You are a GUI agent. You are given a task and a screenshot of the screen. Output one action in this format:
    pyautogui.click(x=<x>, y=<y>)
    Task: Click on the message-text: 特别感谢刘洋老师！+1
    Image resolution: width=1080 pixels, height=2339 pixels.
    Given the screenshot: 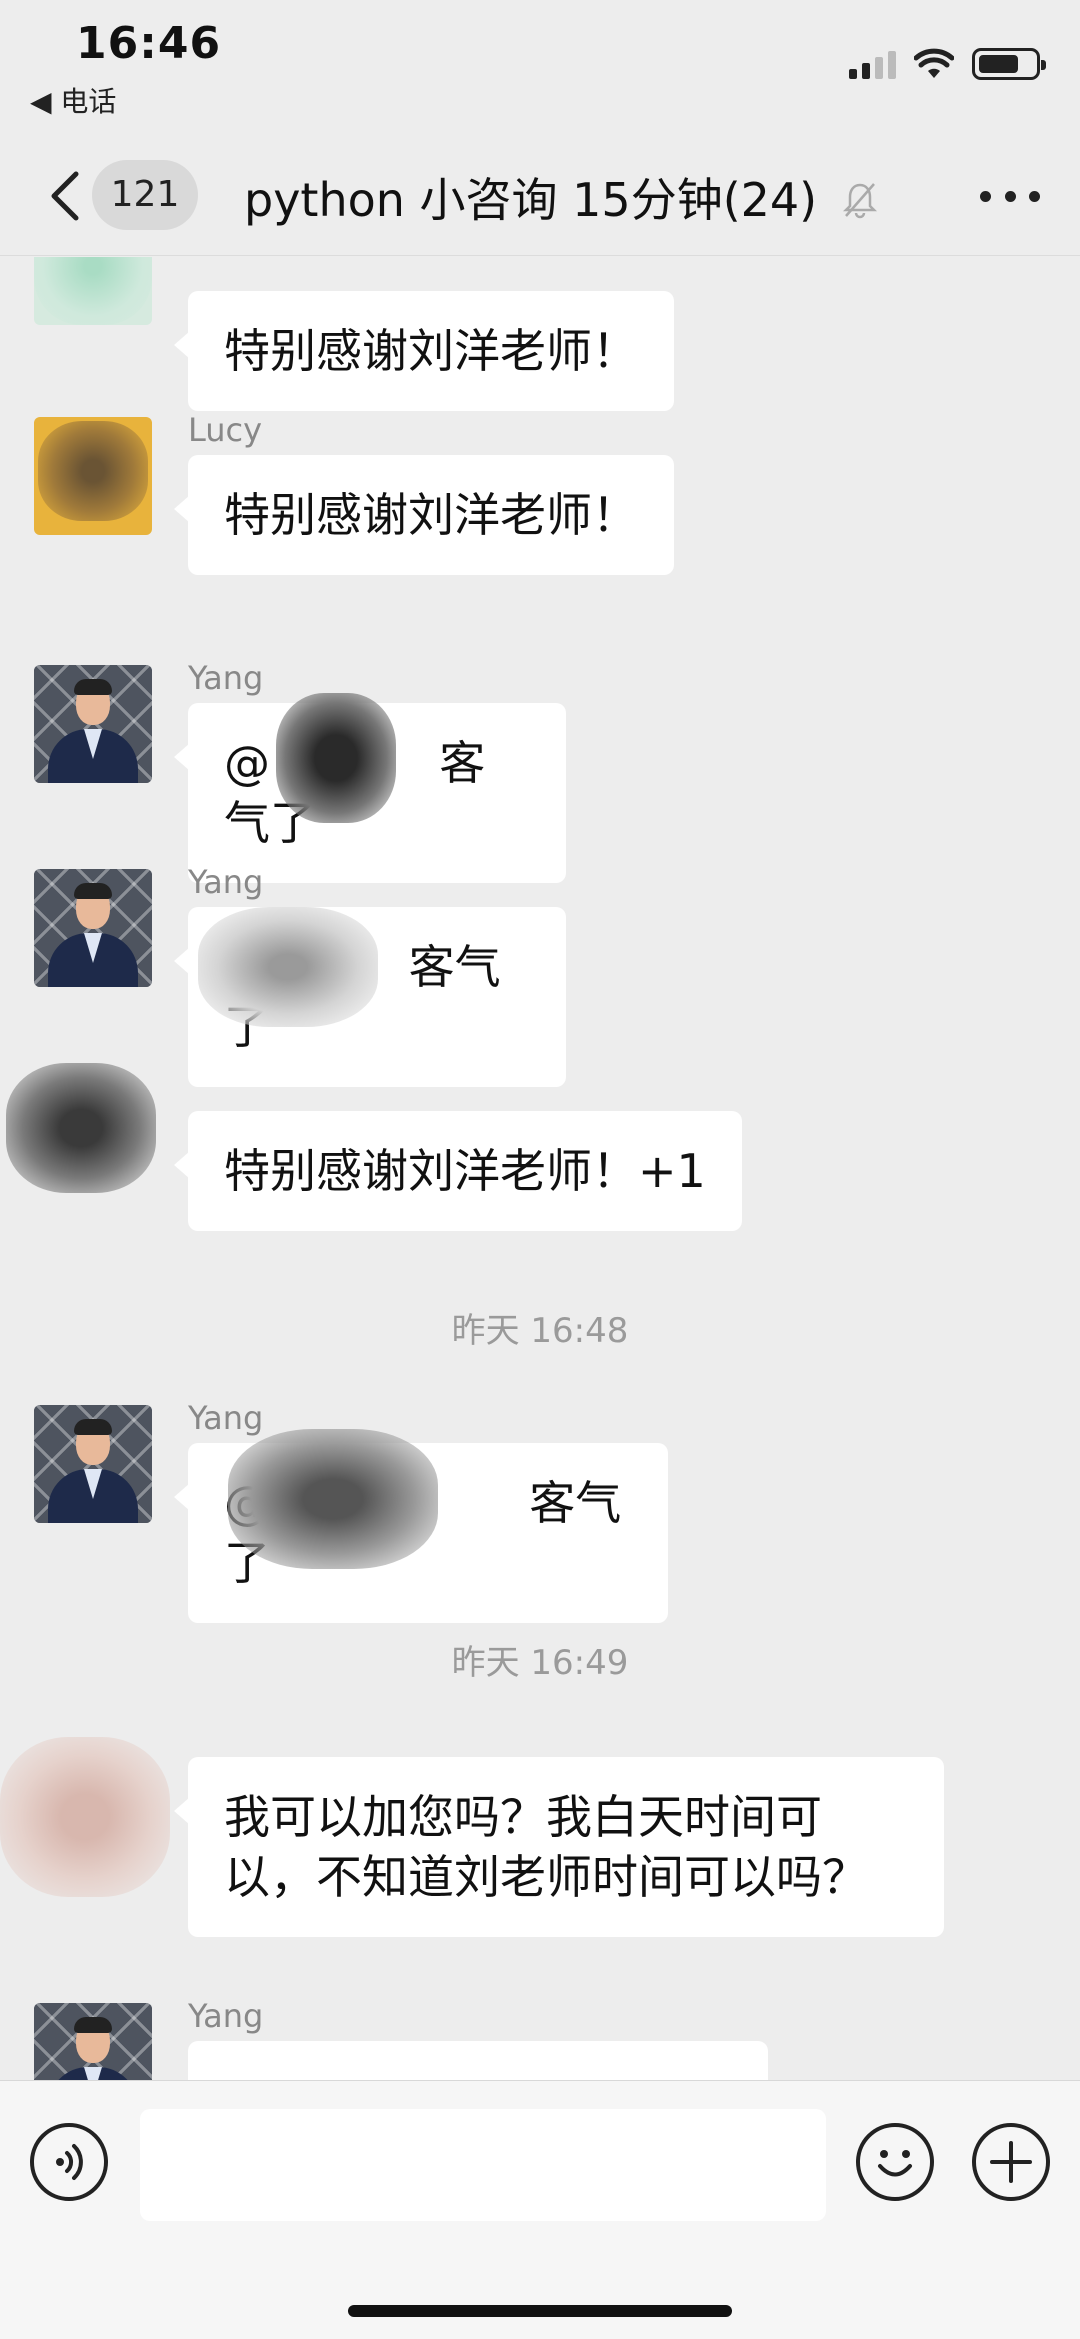 What is the action you would take?
    pyautogui.click(x=465, y=1171)
    